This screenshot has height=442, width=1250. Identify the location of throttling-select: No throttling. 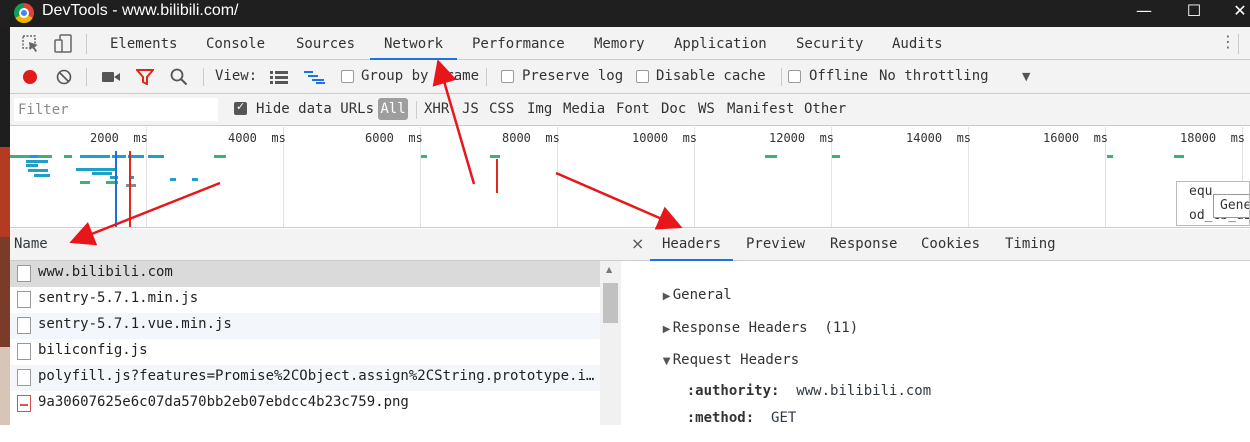
(934, 76).